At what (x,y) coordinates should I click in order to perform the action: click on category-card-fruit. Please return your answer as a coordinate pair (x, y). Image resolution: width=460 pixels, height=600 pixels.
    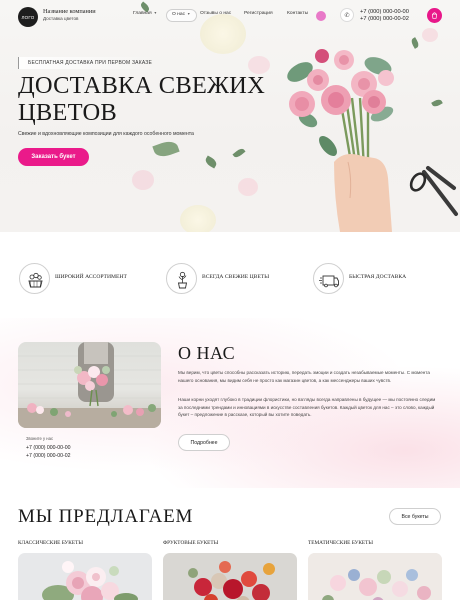
    Looking at the image, I should click on (230, 576).